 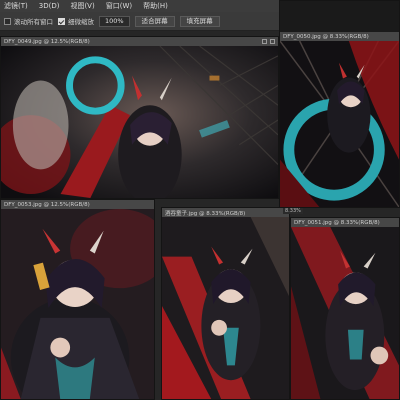 What do you see at coordinates (82, 6) in the screenshot?
I see `menu-view: 视图(V)` at bounding box center [82, 6].